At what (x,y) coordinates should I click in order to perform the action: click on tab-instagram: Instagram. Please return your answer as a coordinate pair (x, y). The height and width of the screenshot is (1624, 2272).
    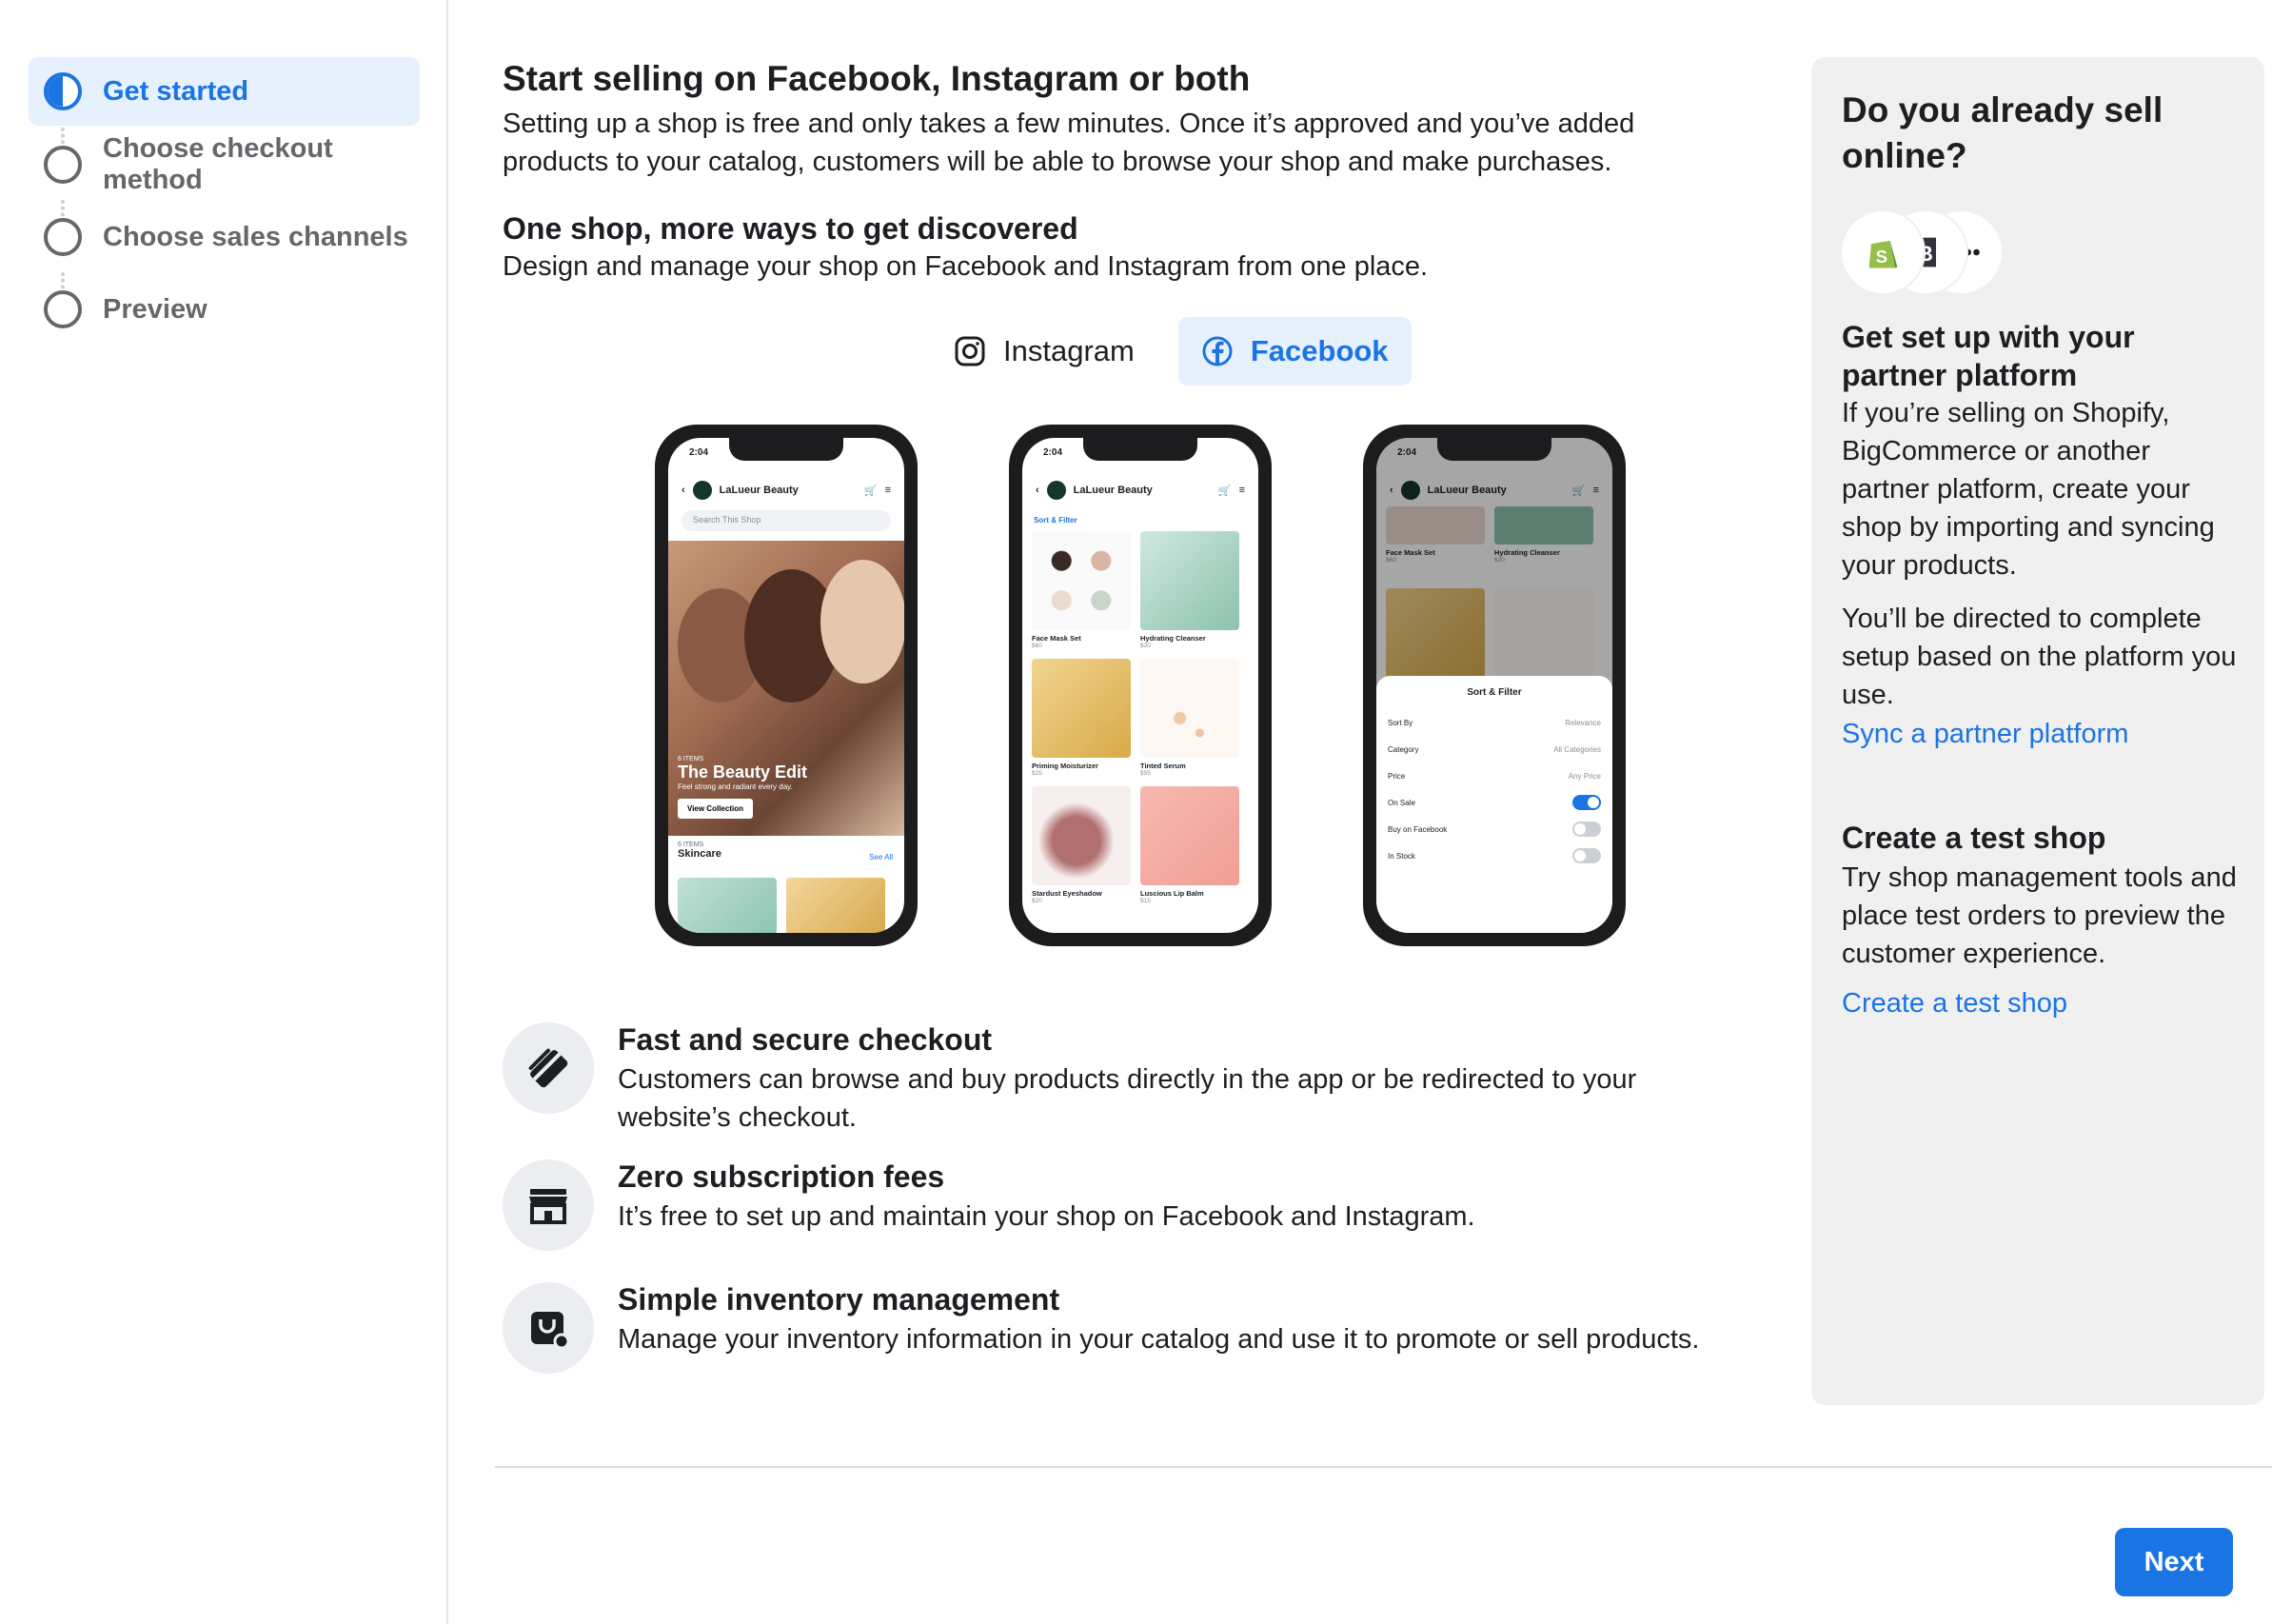
    Looking at the image, I should click on (1044, 351).